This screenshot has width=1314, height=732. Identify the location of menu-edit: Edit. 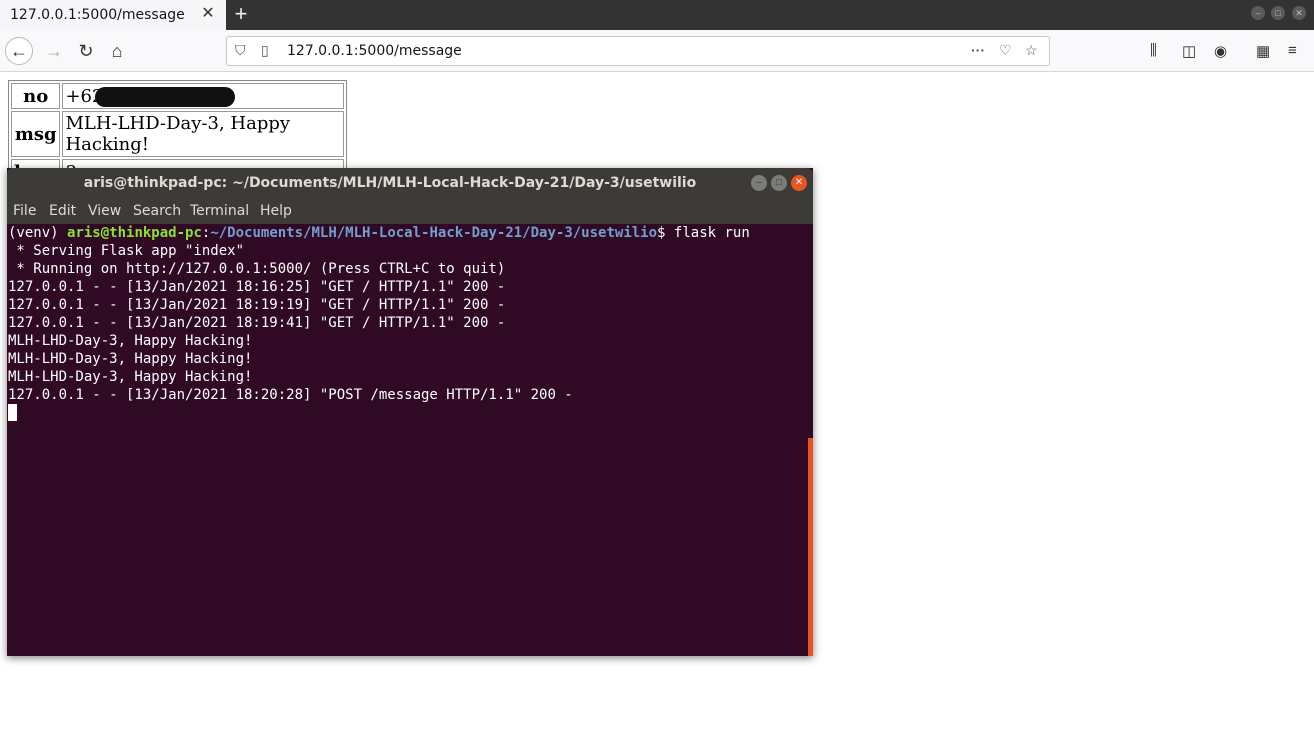
(62, 211).